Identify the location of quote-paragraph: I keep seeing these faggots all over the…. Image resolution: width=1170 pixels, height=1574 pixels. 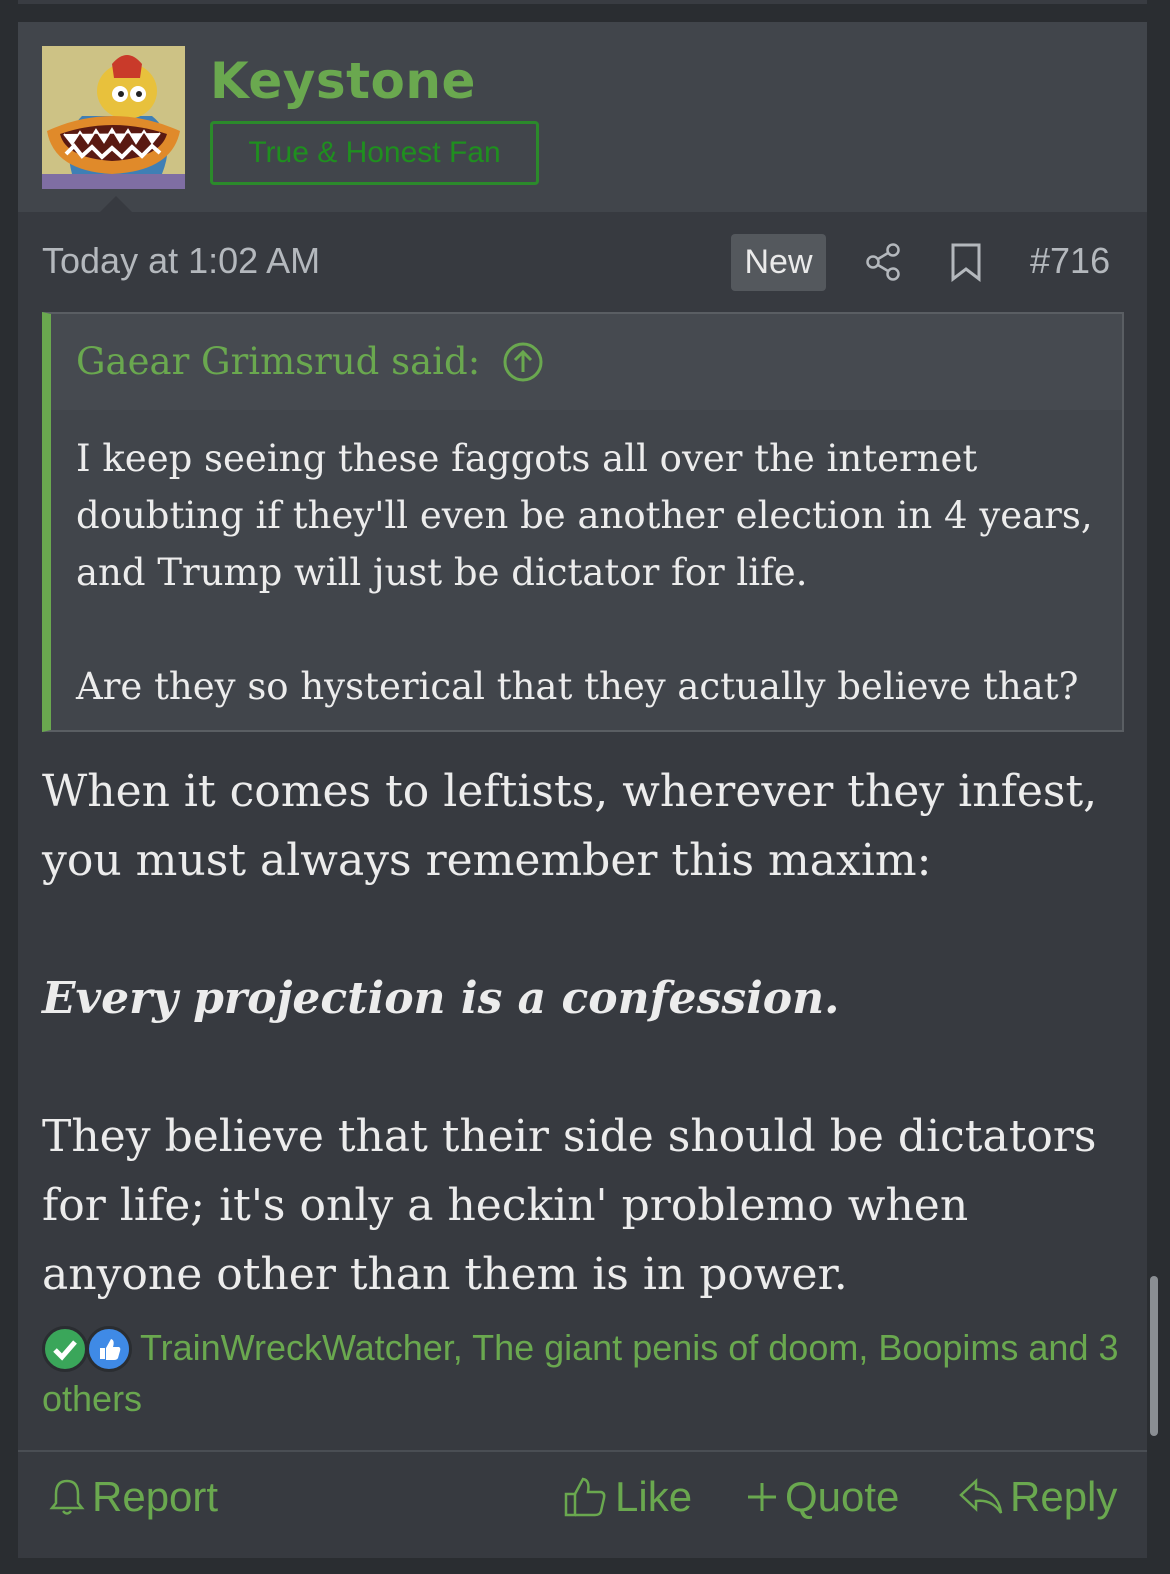
(584, 515).